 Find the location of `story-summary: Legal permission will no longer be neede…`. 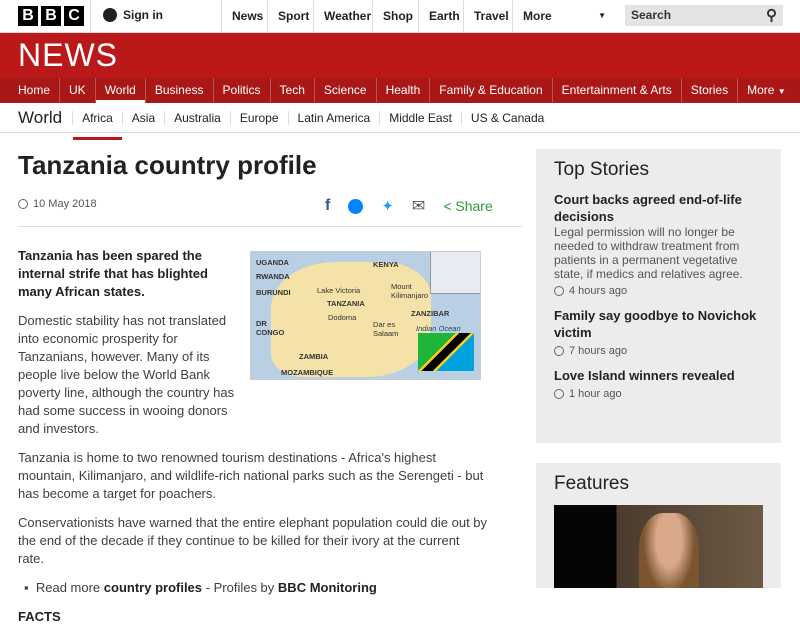

story-summary: Legal permission will no longer be neede… is located at coordinates (648, 253).